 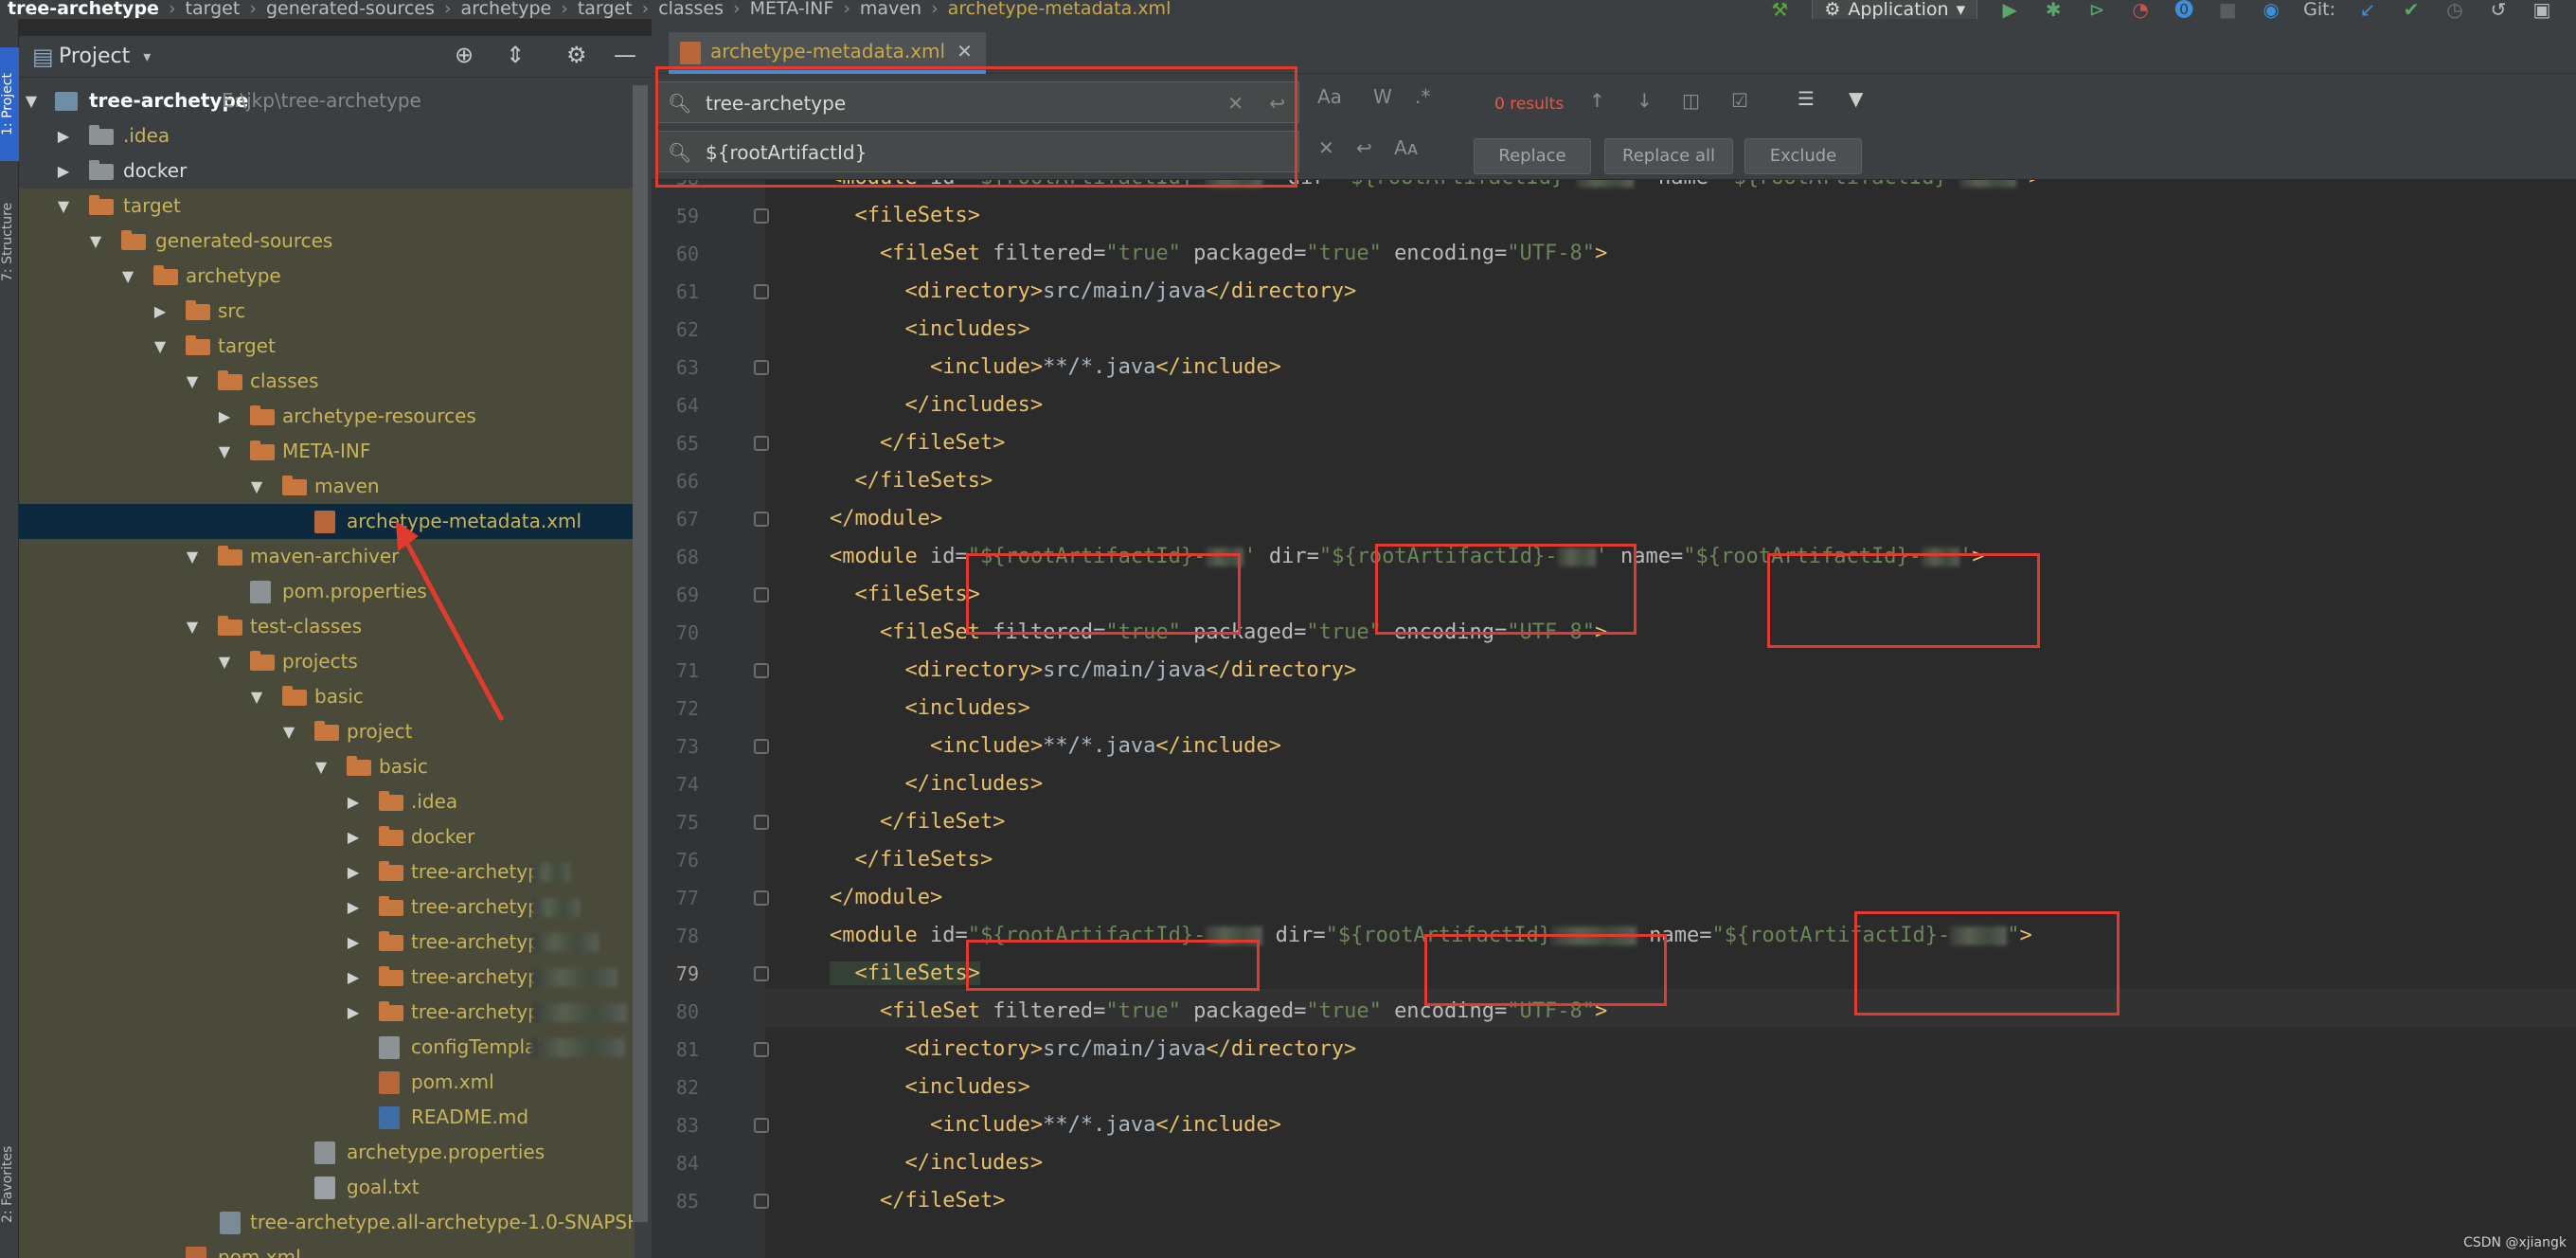 What do you see at coordinates (1062, 9) in the screenshot?
I see `breadcrumb-item-current-file: archetype-metadata.xml` at bounding box center [1062, 9].